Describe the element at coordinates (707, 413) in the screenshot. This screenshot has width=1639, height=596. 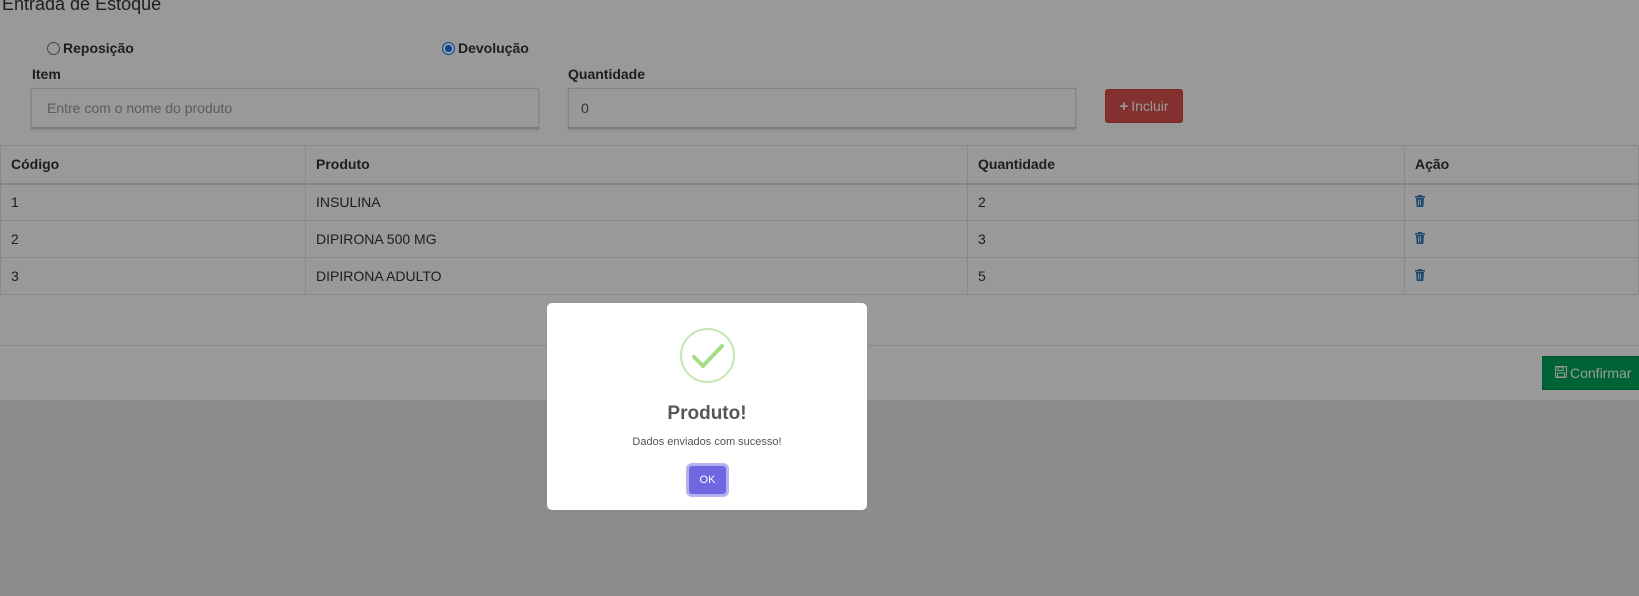
I see `dialog-title: Produto!` at that location.